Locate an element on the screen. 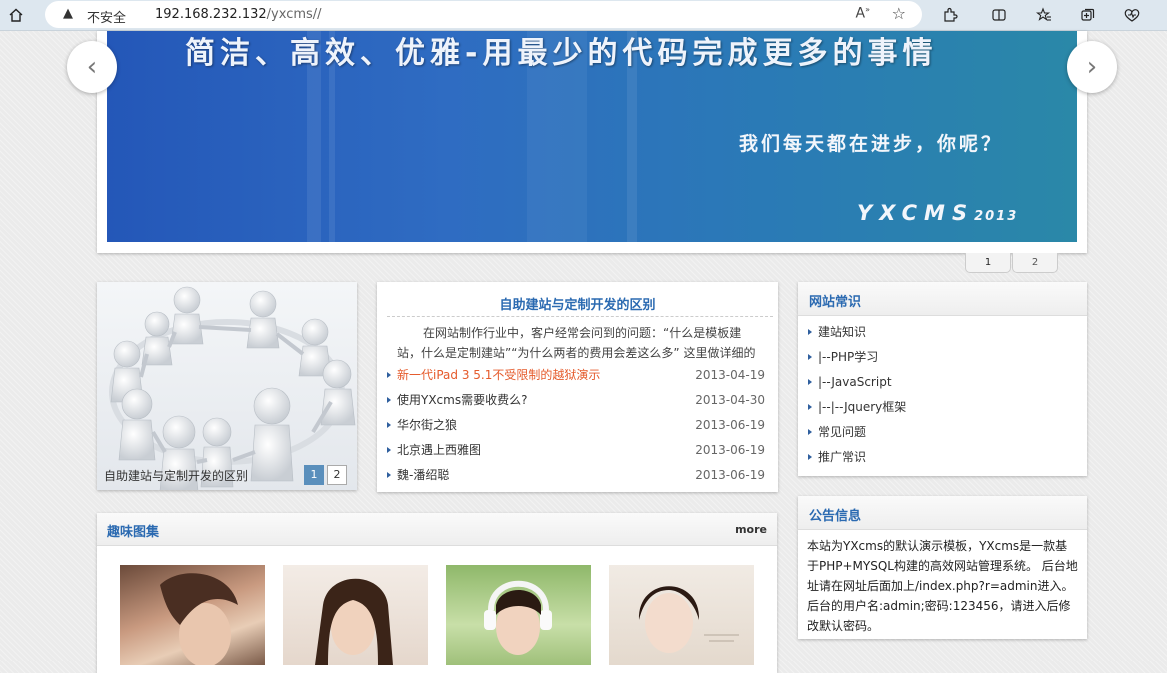  list-item: 魏-潘绍聪 2013-06-19 is located at coordinates (576, 475).